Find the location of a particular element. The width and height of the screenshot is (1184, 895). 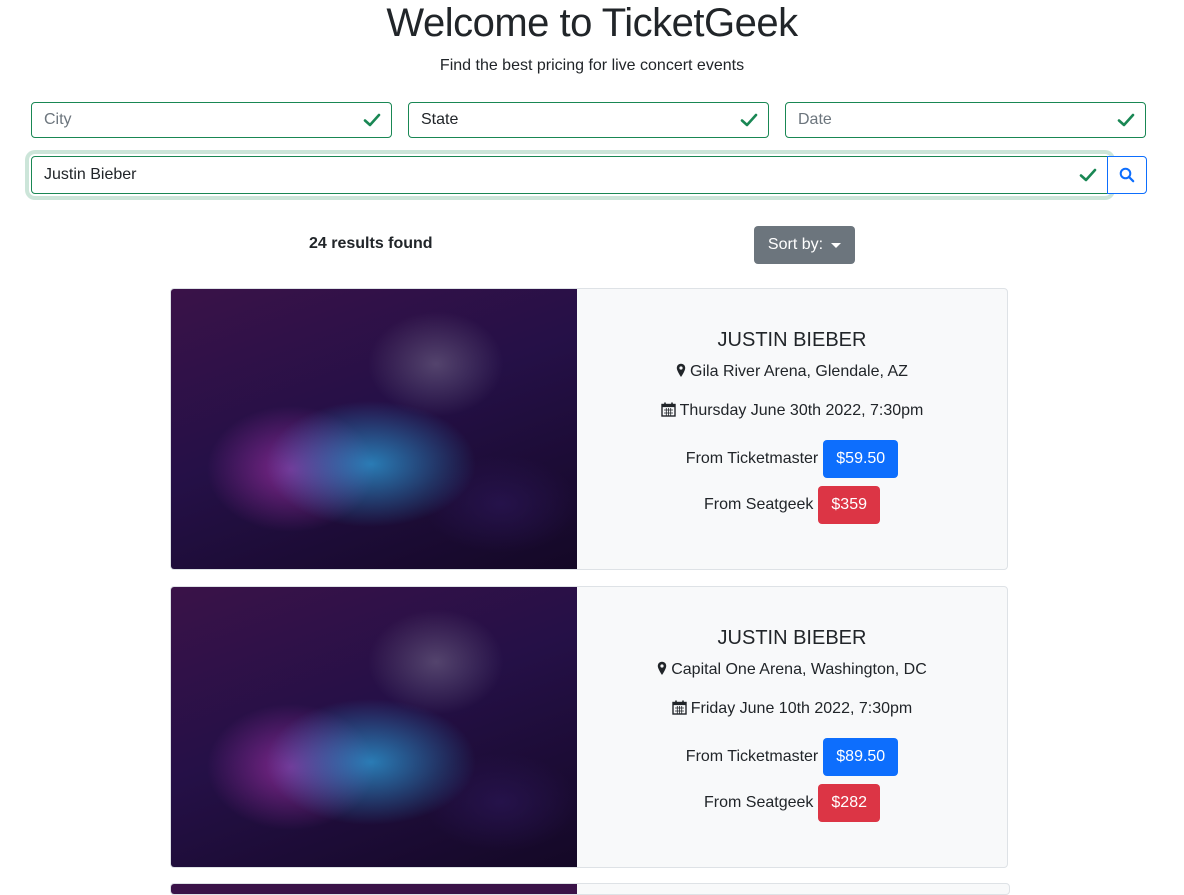

event-date: Thursday June 30th 2022, 7:30pm is located at coordinates (792, 411).